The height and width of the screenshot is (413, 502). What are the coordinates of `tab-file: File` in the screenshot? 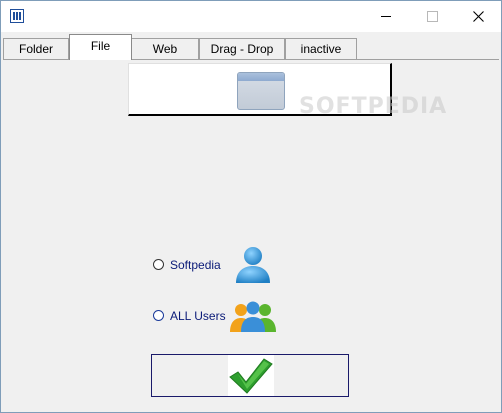 It's located at (100, 47).